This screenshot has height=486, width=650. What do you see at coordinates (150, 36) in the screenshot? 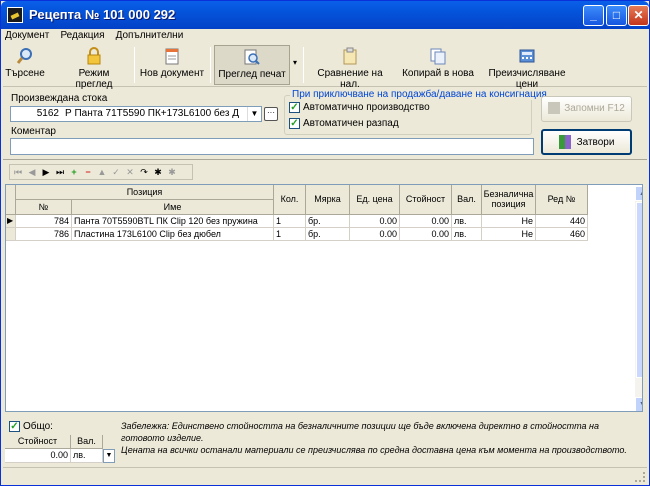
I see `menu-additional: Допълнителни` at bounding box center [150, 36].